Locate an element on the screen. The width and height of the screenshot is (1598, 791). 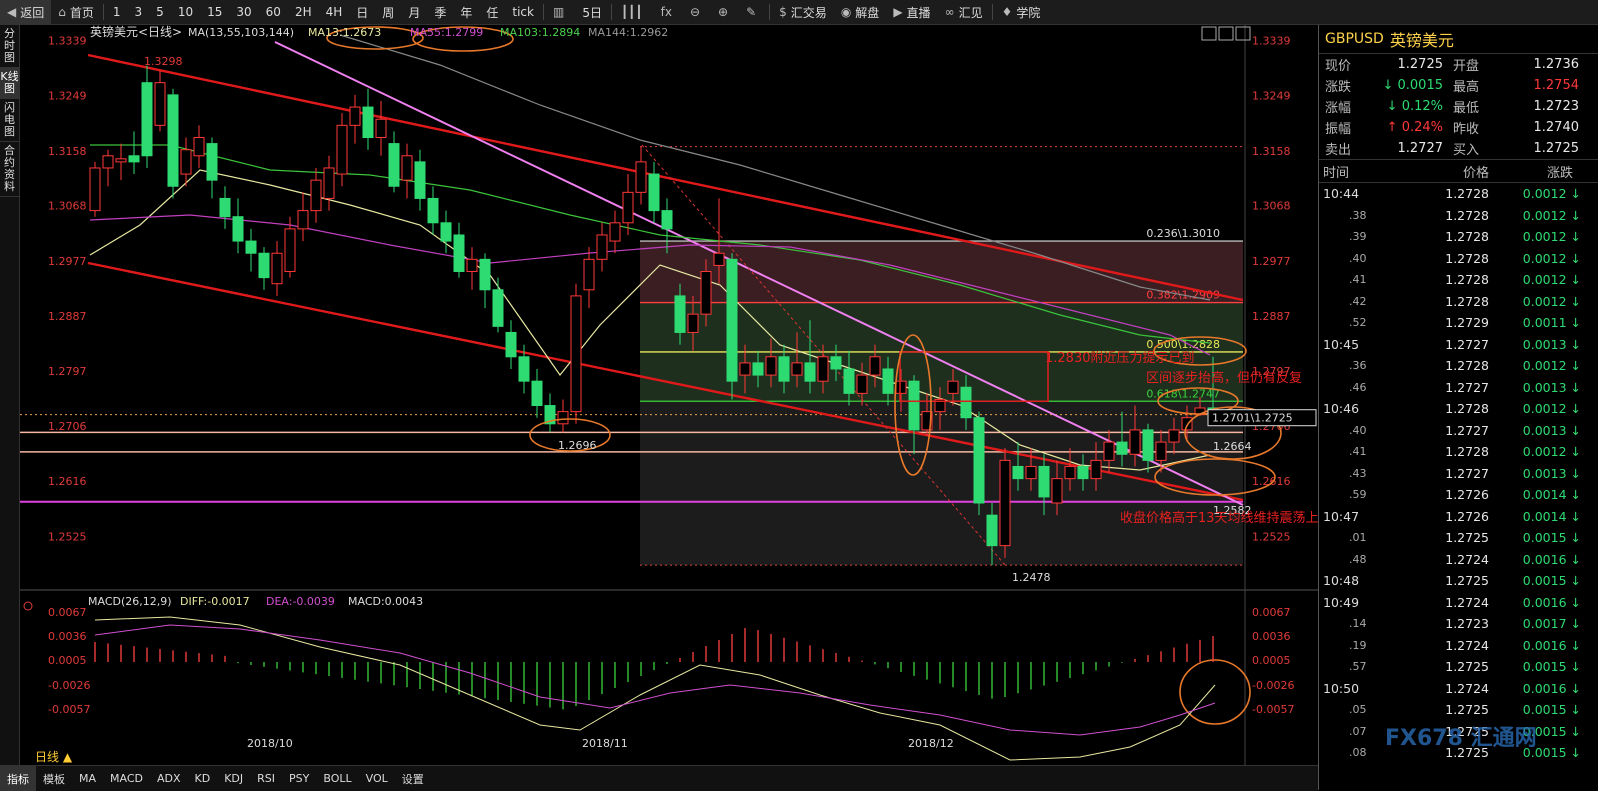
tick-row: .19 1.2724 0.0016 ↓ is located at coordinates (1458, 646).